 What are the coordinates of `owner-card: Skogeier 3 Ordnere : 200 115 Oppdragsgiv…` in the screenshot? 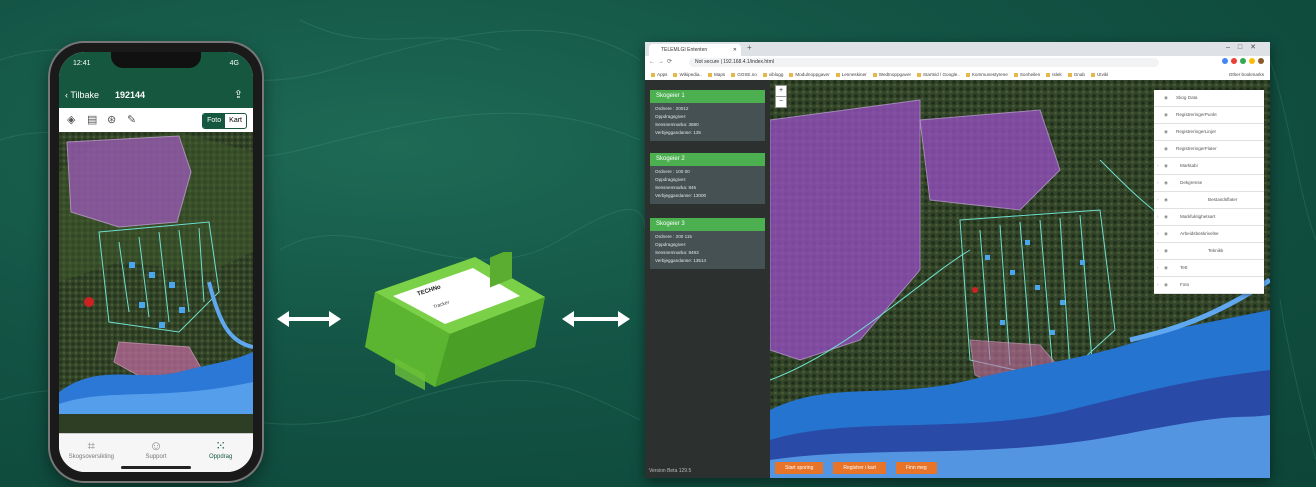 It's located at (707, 243).